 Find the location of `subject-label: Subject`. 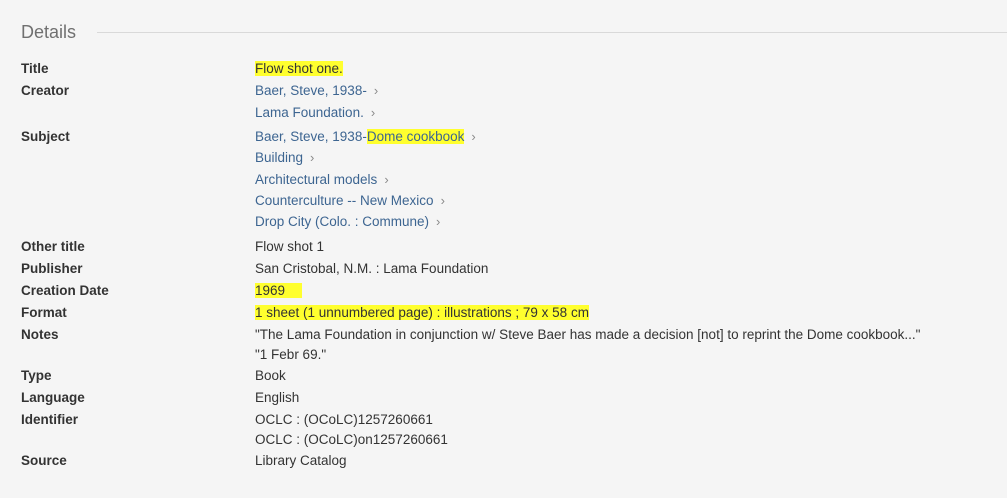

subject-label: Subject is located at coordinates (45, 136).